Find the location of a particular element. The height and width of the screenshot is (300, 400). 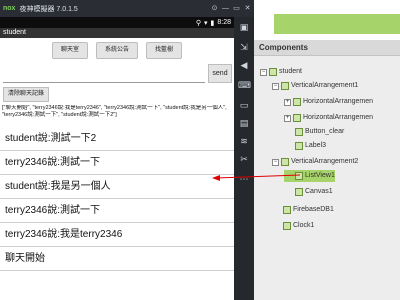

listview-icon is located at coordinates (299, 176).